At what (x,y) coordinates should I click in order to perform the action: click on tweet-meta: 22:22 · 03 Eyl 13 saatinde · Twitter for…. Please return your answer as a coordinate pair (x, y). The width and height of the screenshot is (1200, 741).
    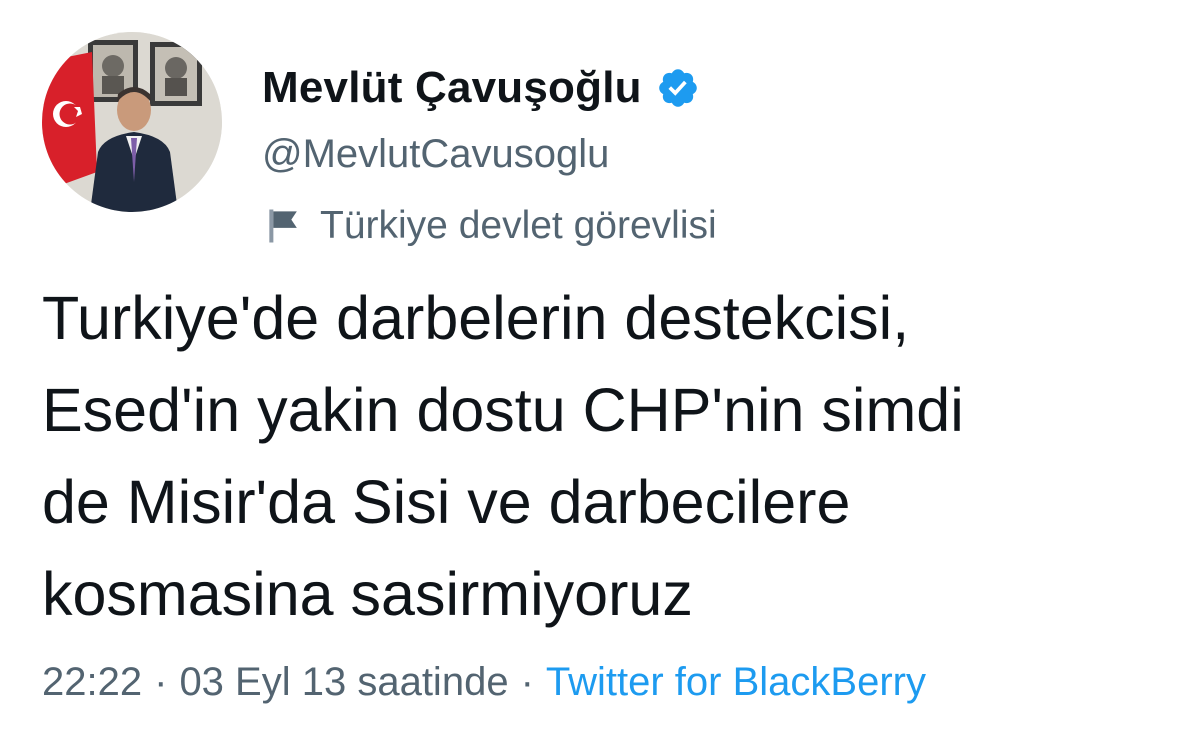
    Looking at the image, I should click on (607, 682).